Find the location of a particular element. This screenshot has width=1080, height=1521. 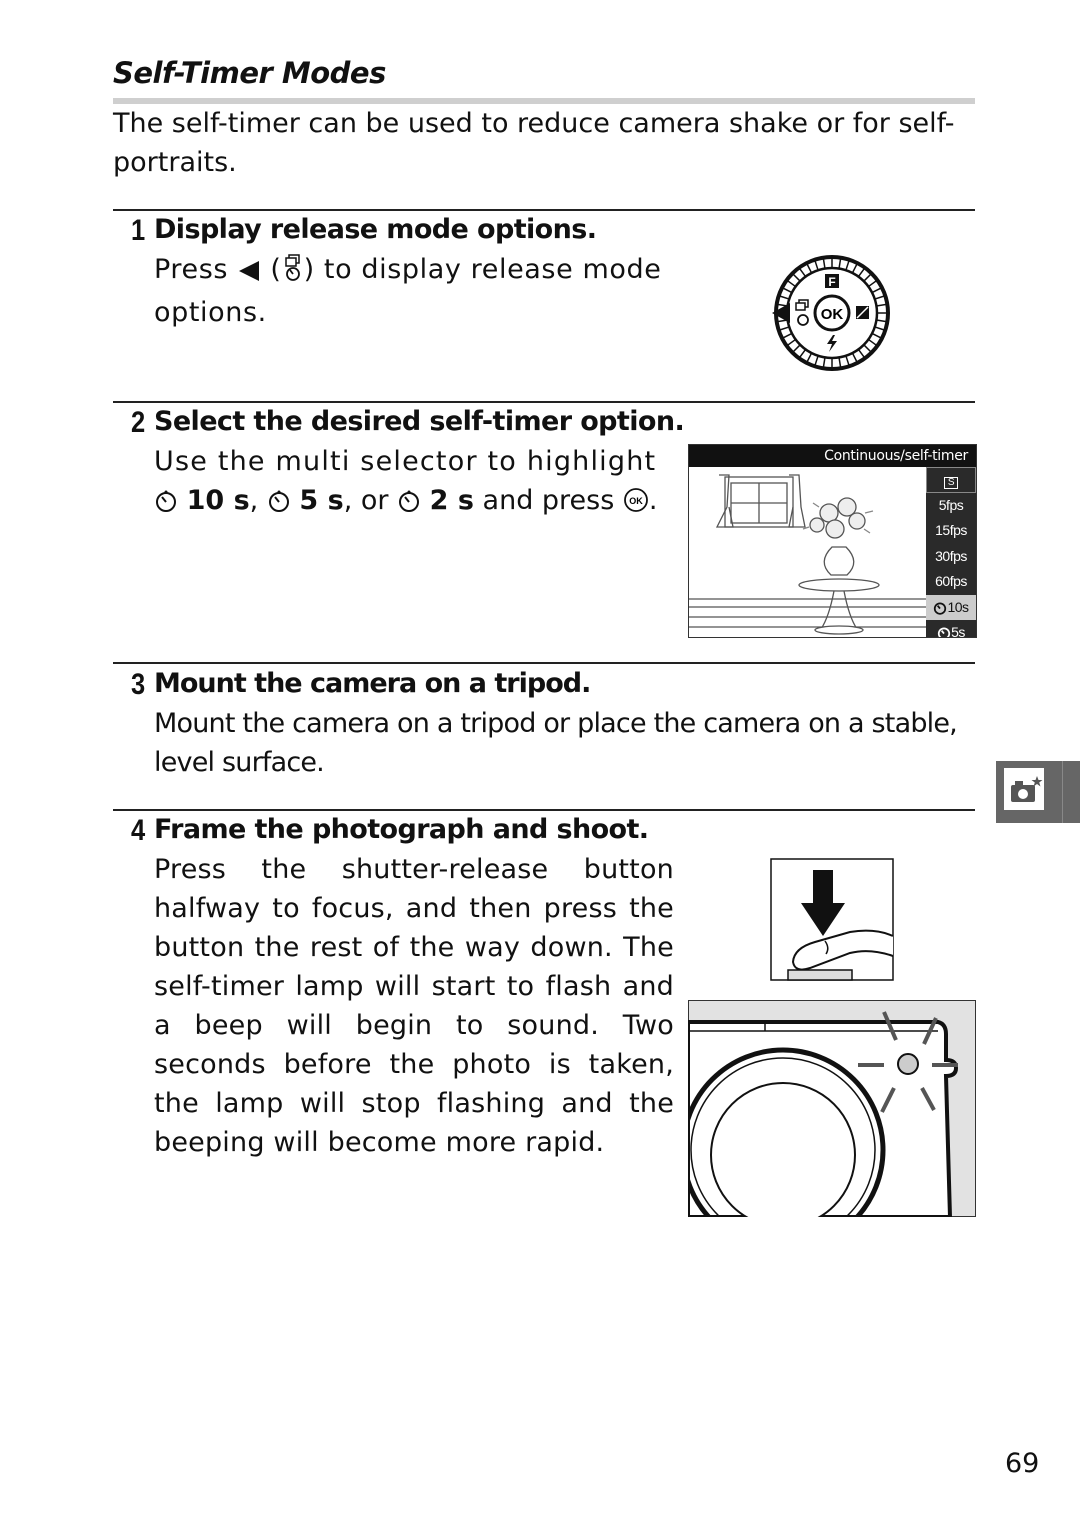

step-number: 3 is located at coordinates (138, 684).